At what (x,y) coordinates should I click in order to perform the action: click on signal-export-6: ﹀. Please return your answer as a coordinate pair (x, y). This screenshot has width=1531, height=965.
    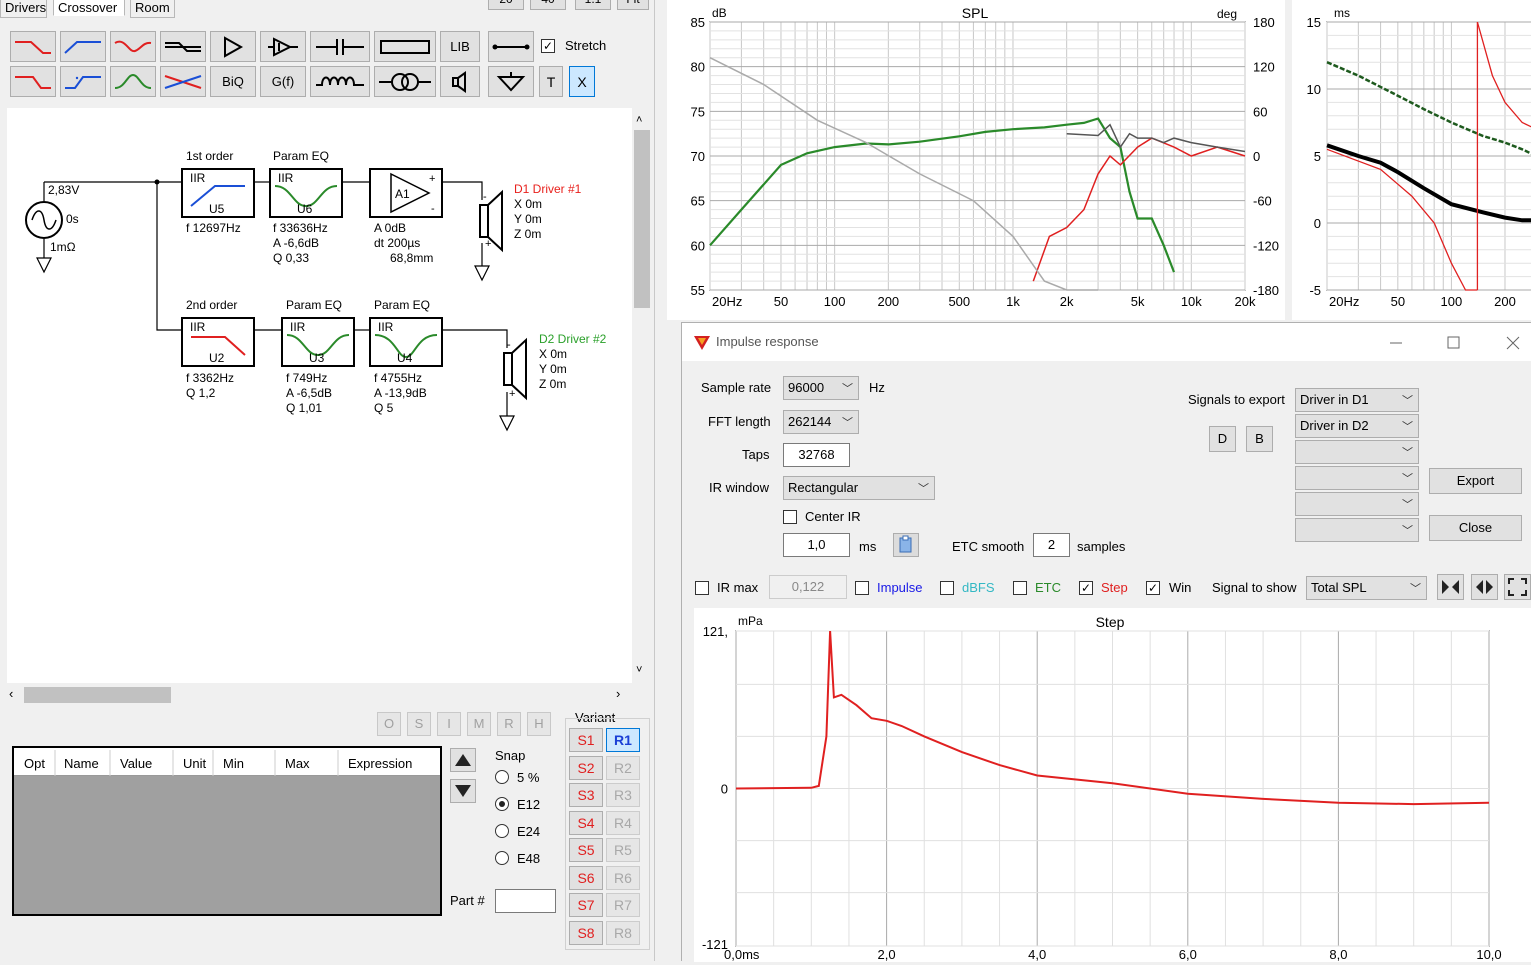
    Looking at the image, I should click on (1357, 530).